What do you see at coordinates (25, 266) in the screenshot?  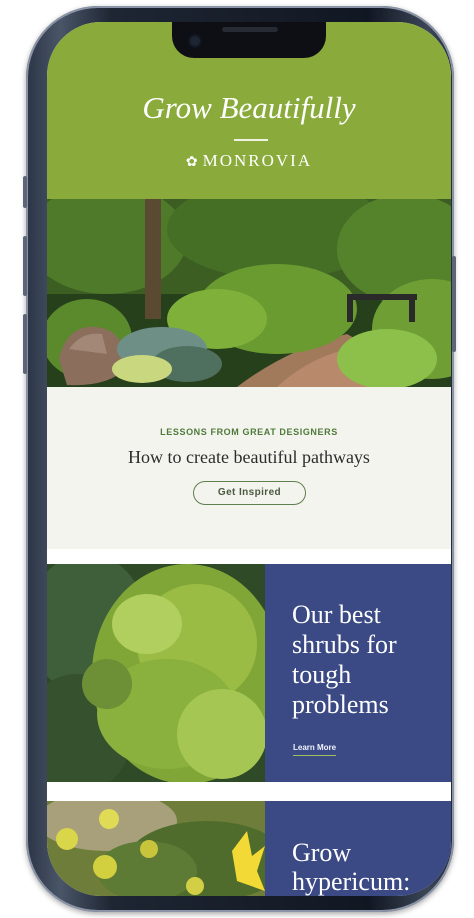 I see `volume-up-button` at bounding box center [25, 266].